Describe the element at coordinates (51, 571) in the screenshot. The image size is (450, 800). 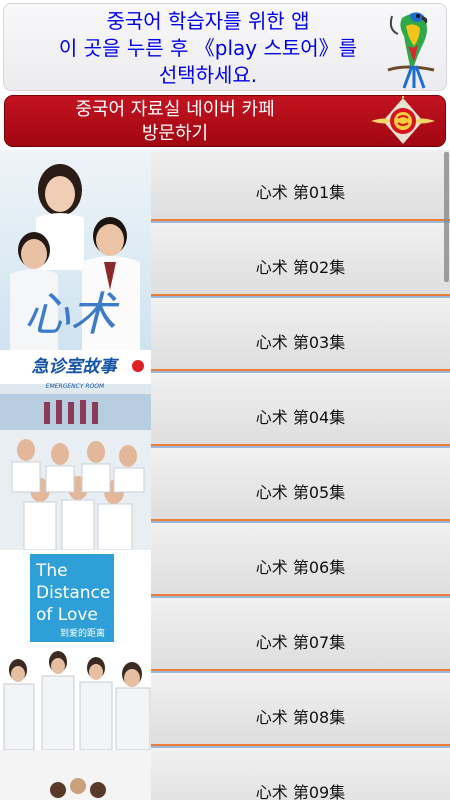
I see `poster3-title-line1: The` at that location.